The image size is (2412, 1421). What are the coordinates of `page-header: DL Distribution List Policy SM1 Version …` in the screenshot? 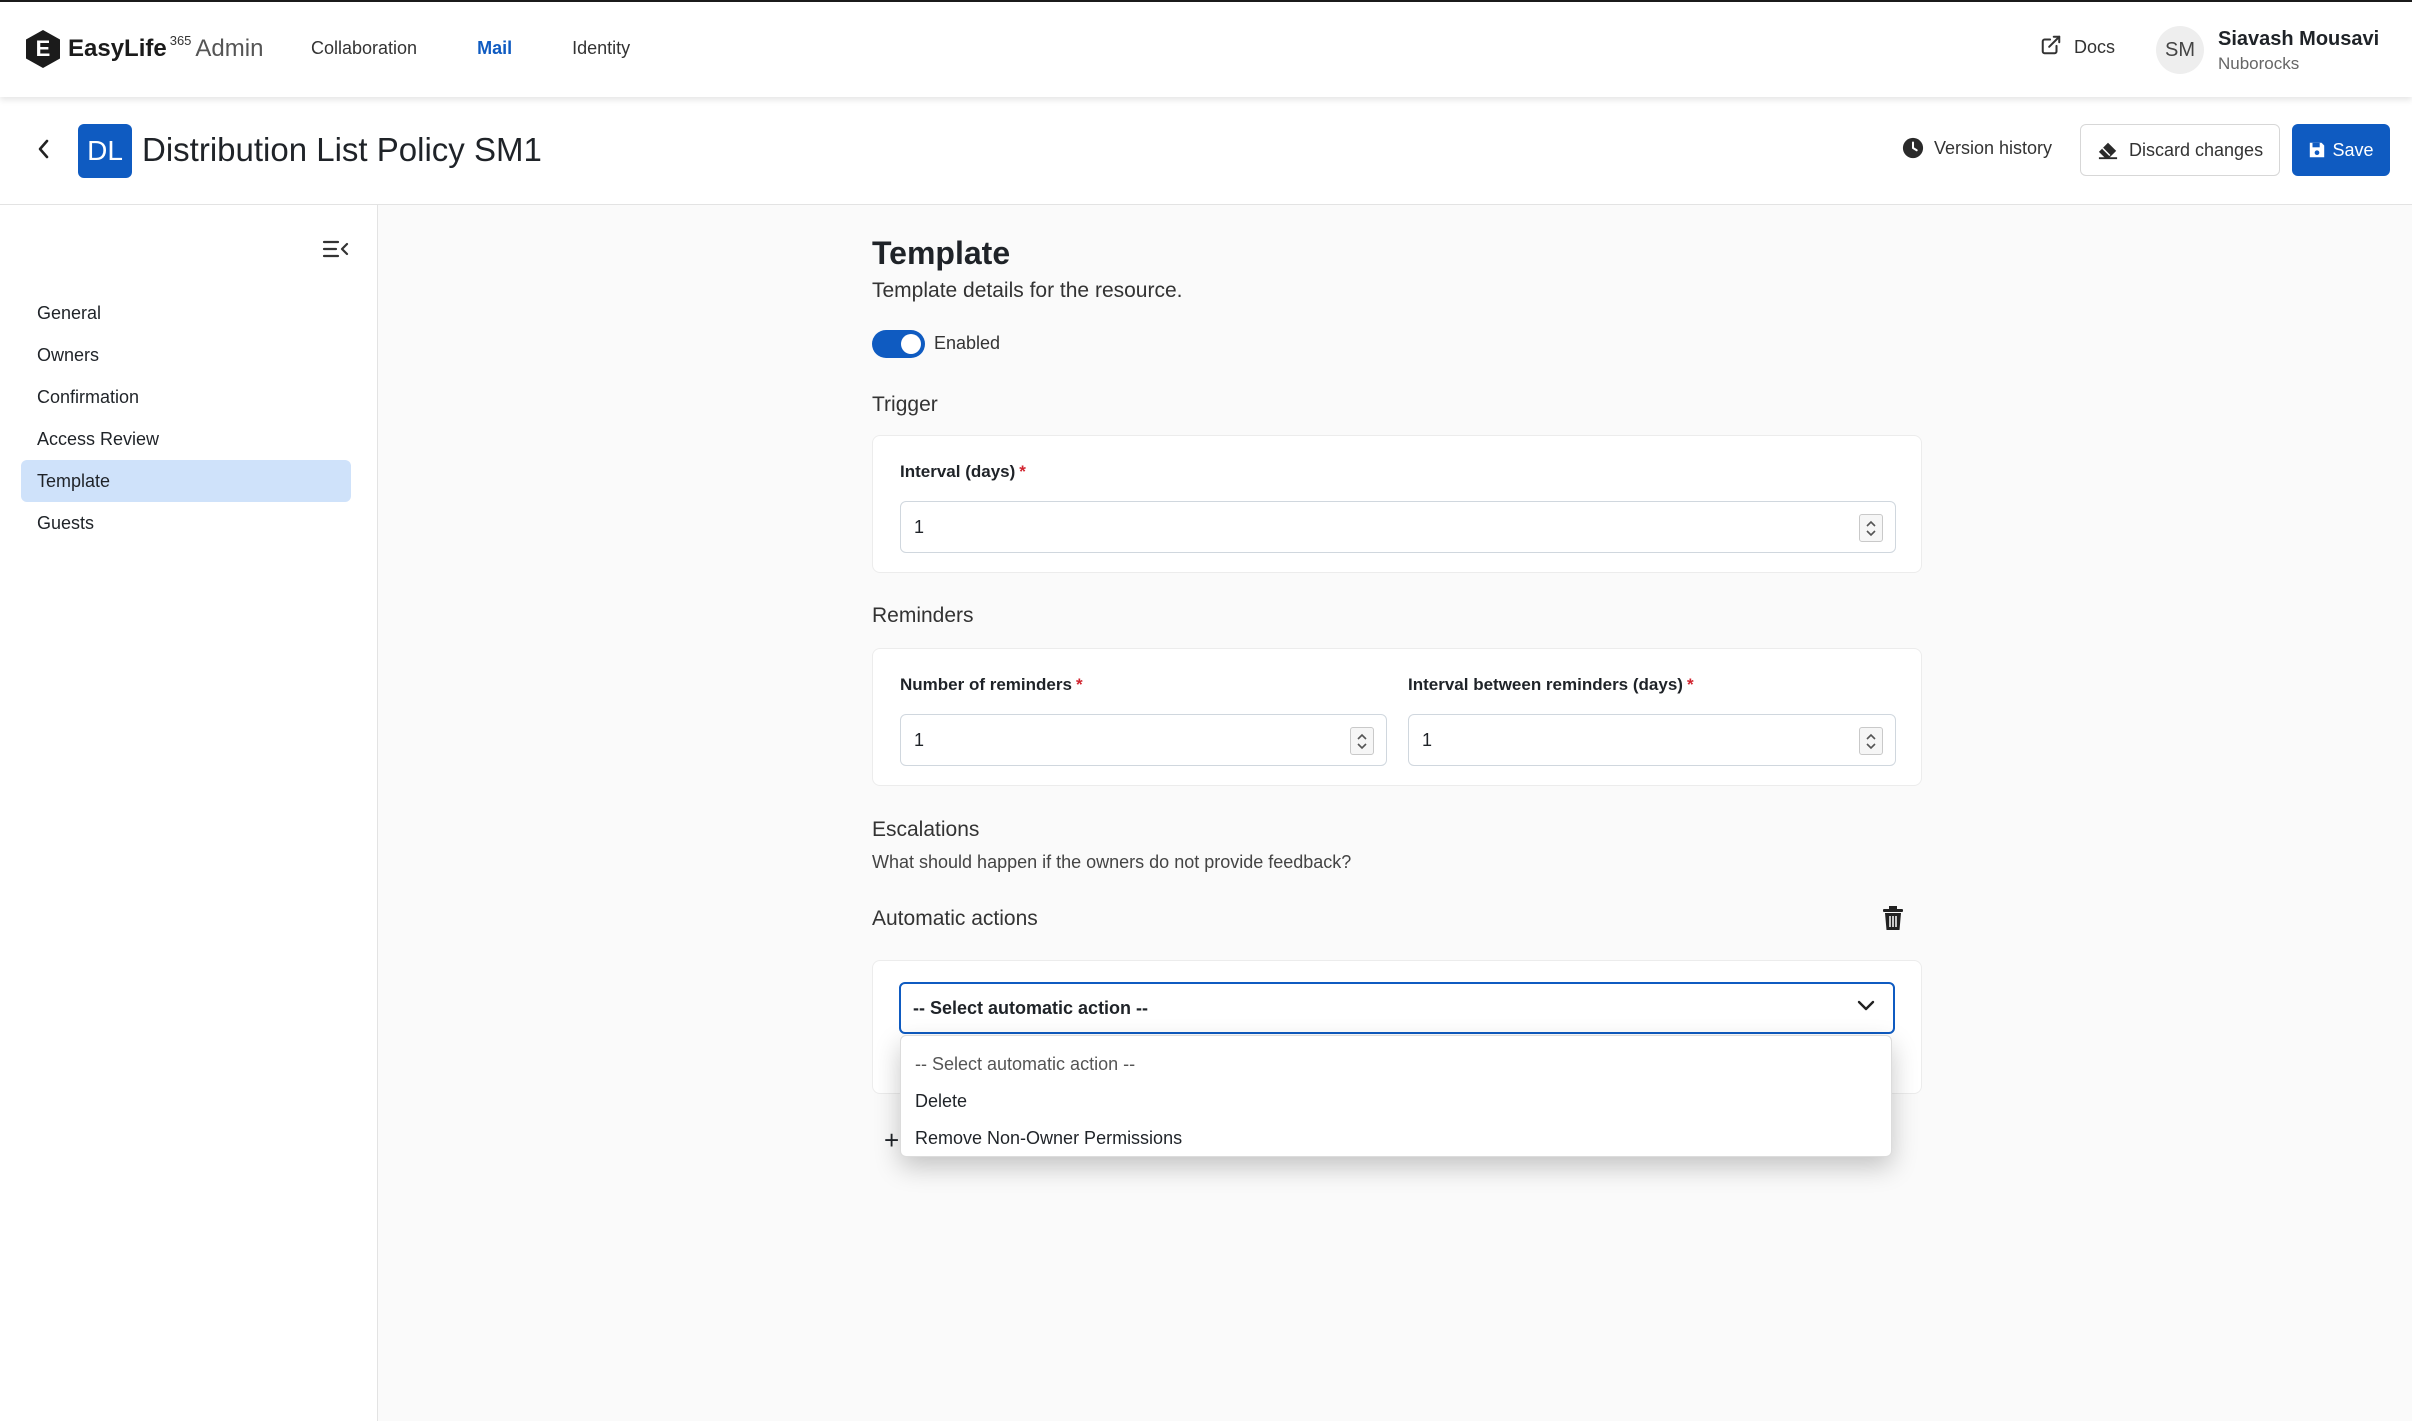 It's located at (1206, 151).